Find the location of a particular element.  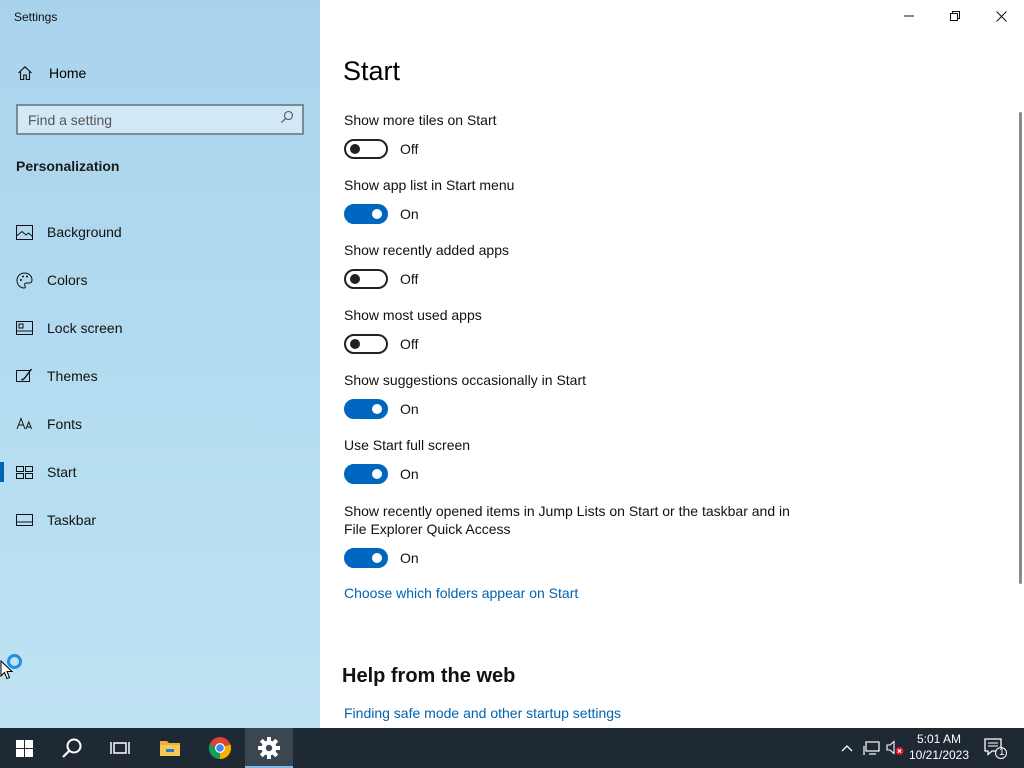

choose-folders-link: Choose which folders appear on Start is located at coordinates (461, 593).